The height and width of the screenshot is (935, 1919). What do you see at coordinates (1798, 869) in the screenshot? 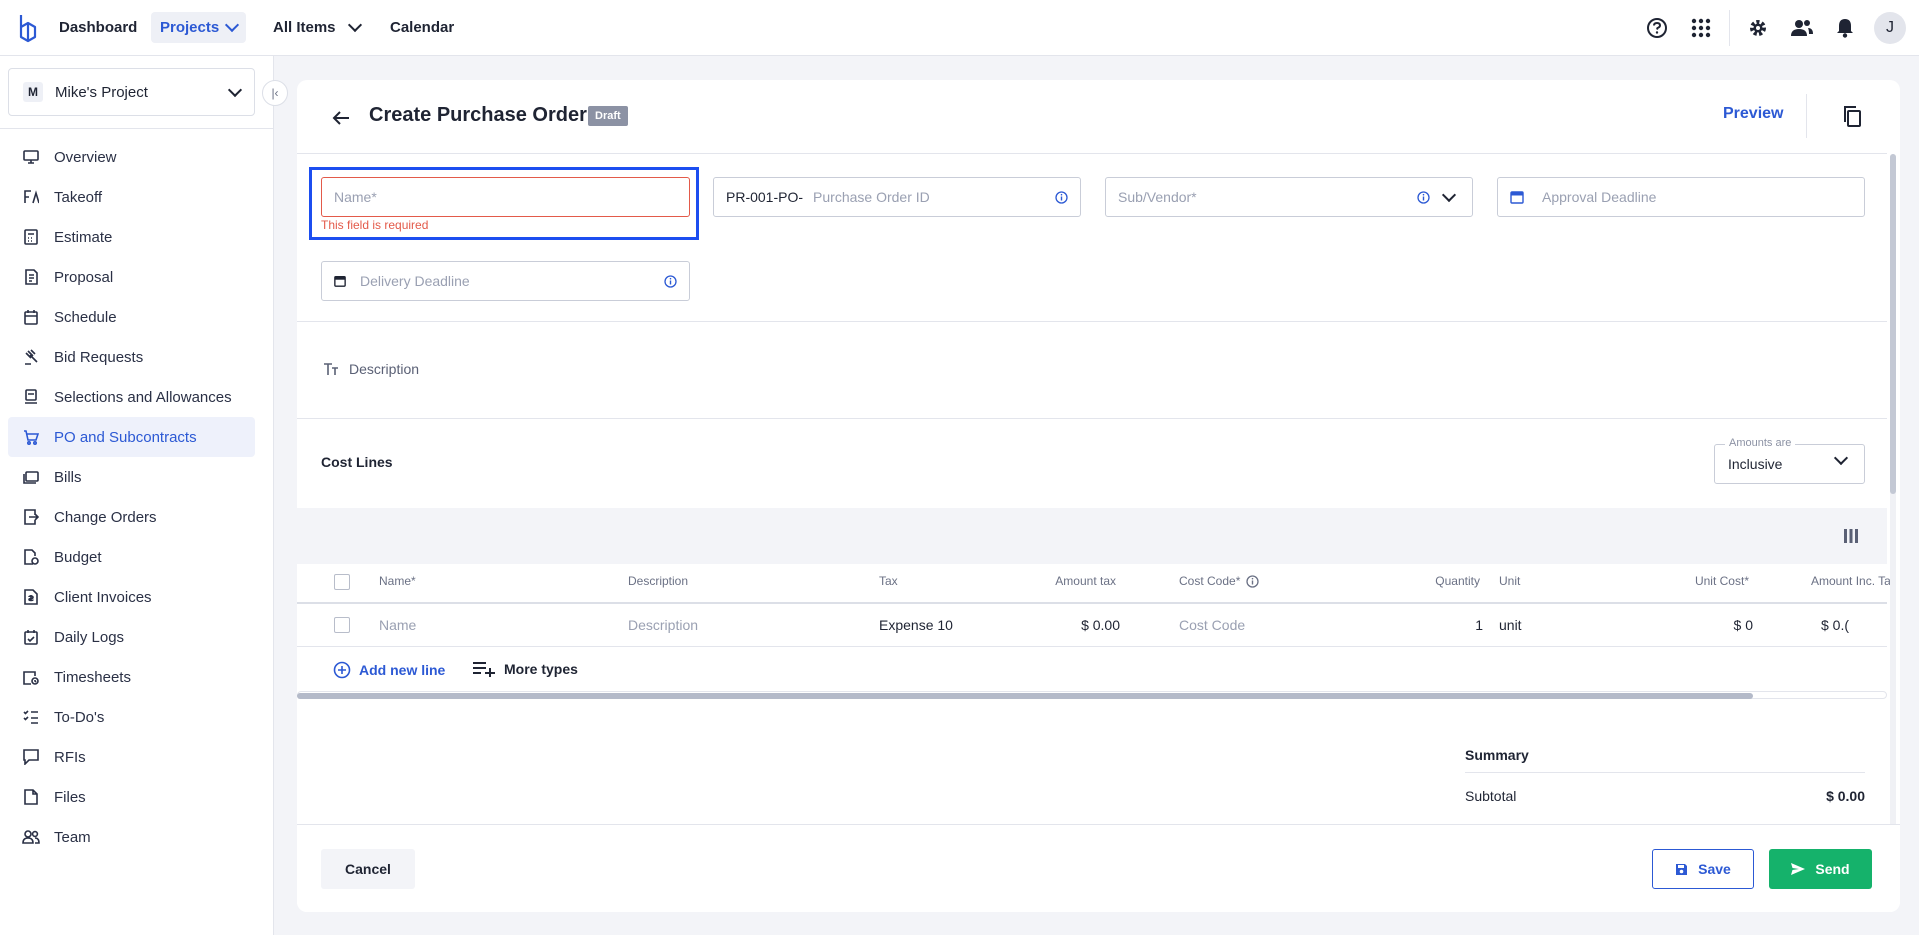
I see `send-icon` at bounding box center [1798, 869].